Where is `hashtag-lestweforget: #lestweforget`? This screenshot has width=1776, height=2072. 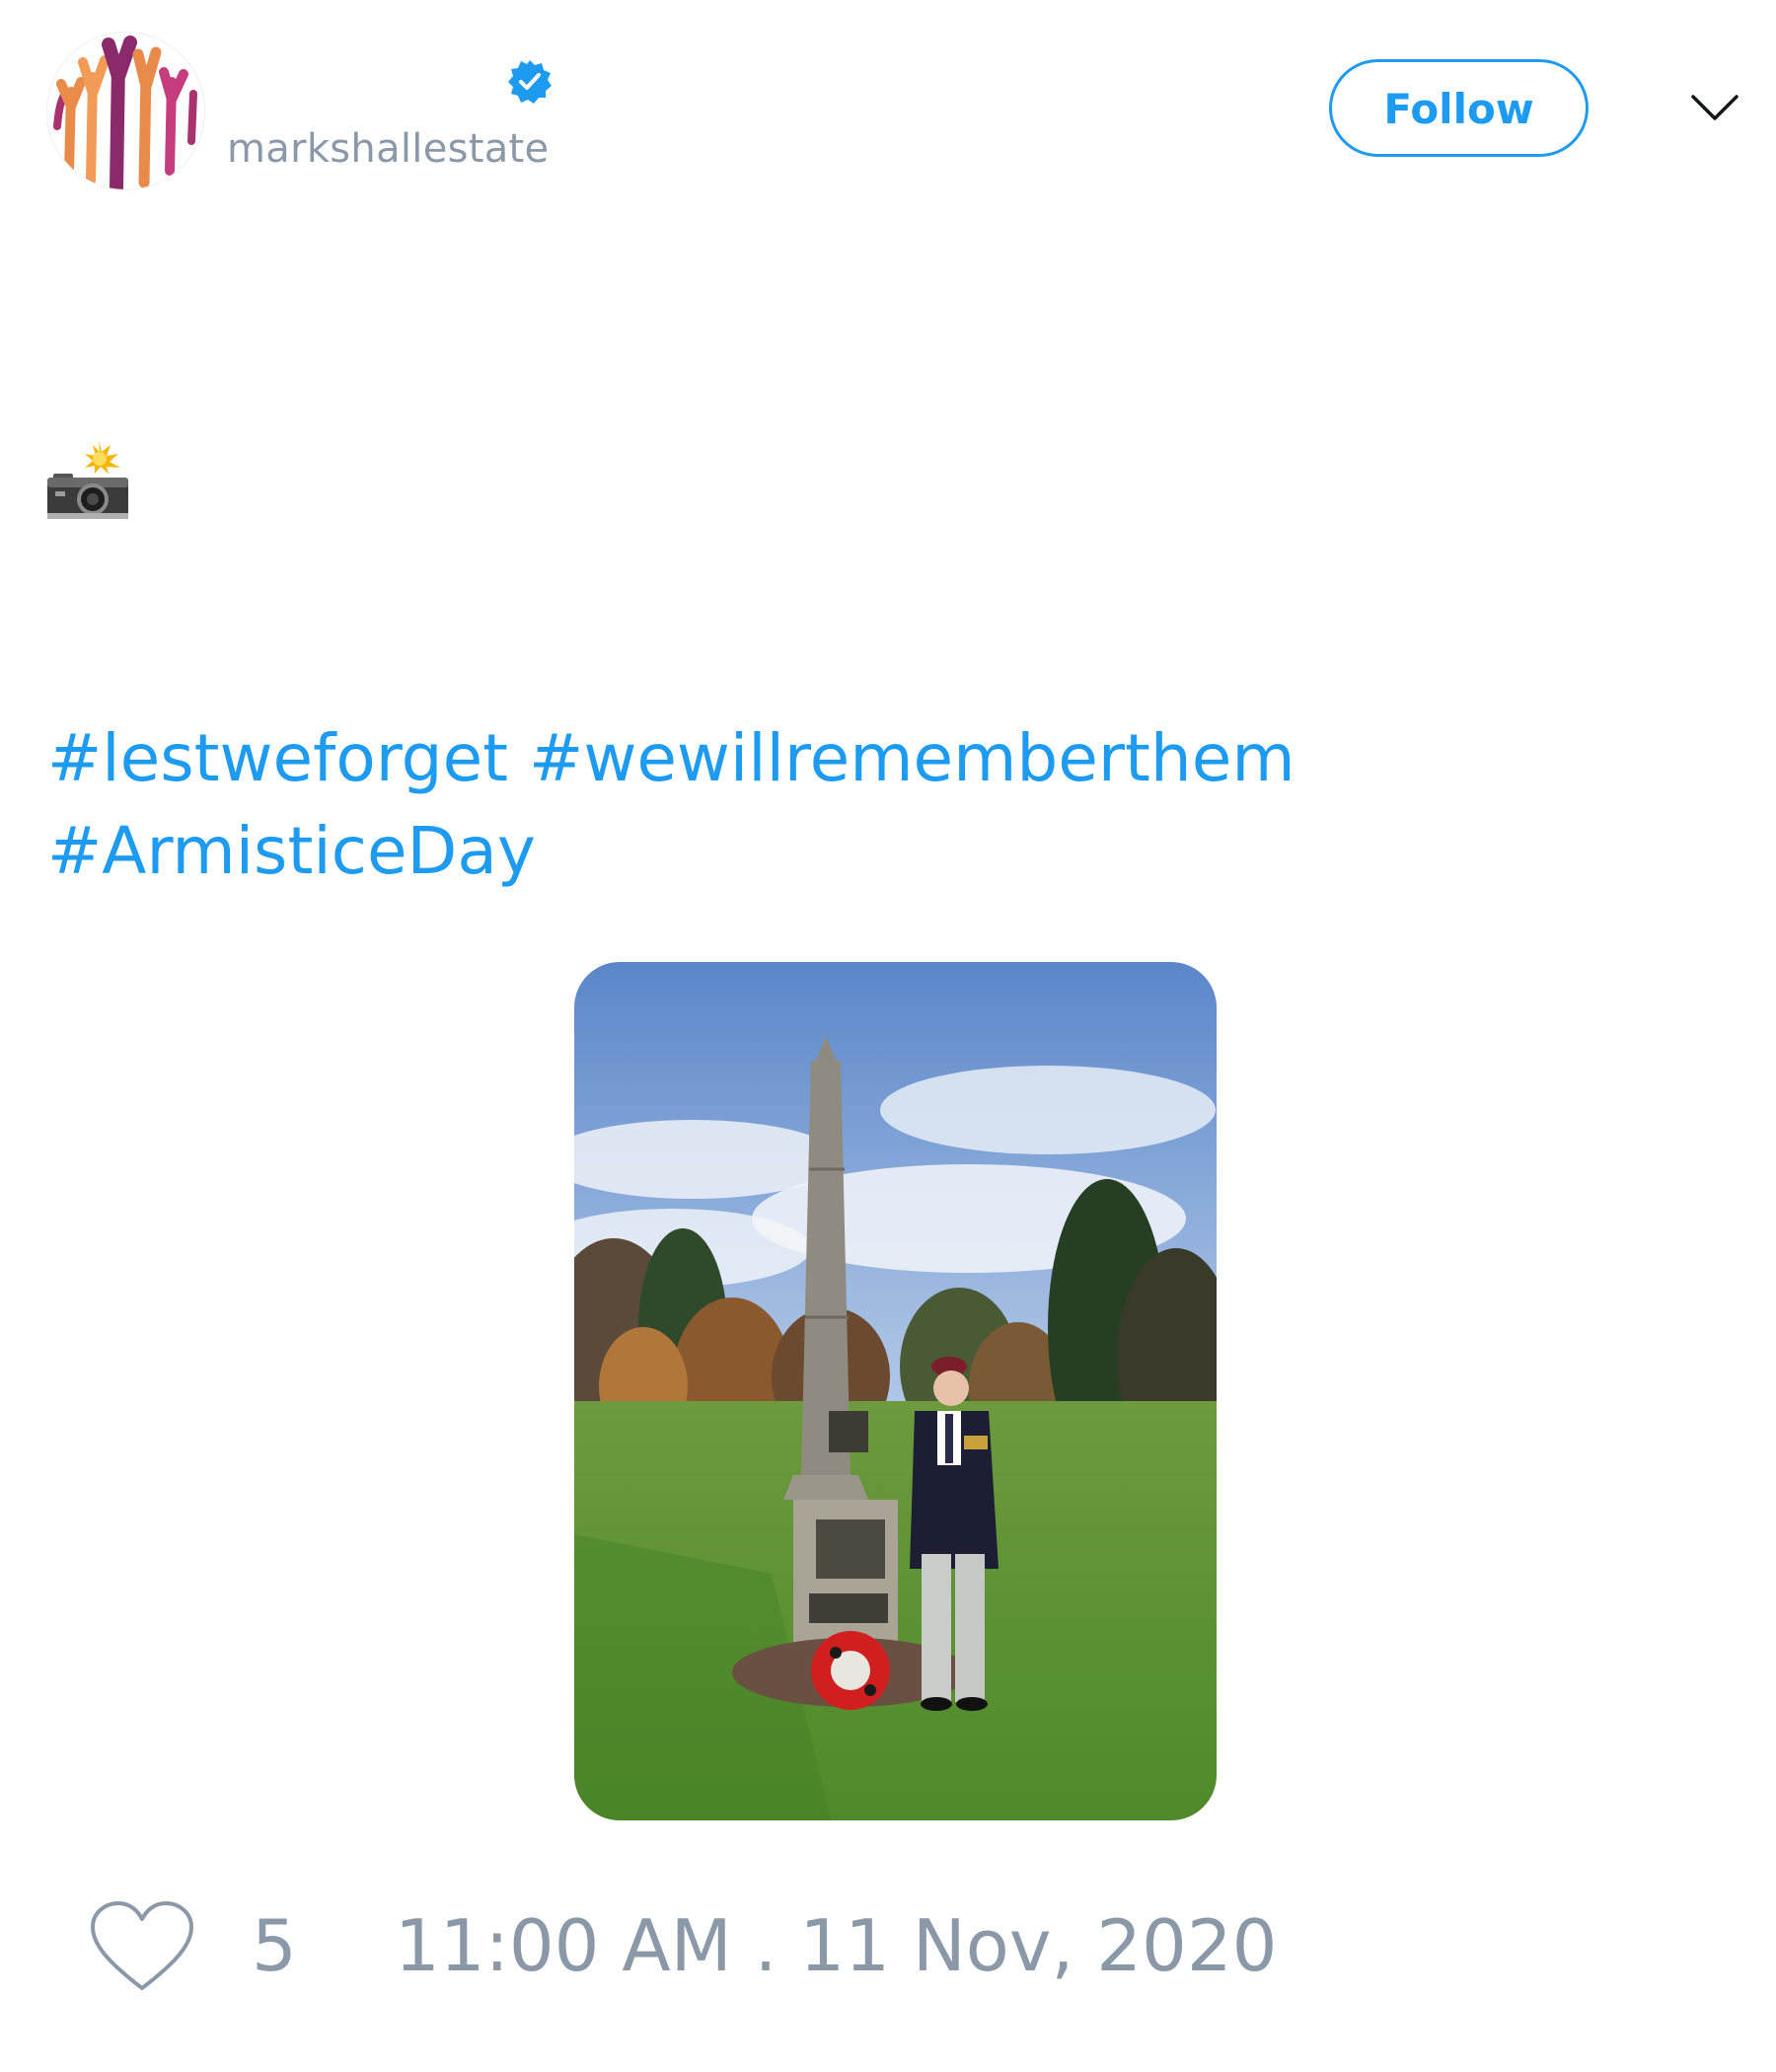
hashtag-lestweforget: #lestweforget is located at coordinates (277, 758).